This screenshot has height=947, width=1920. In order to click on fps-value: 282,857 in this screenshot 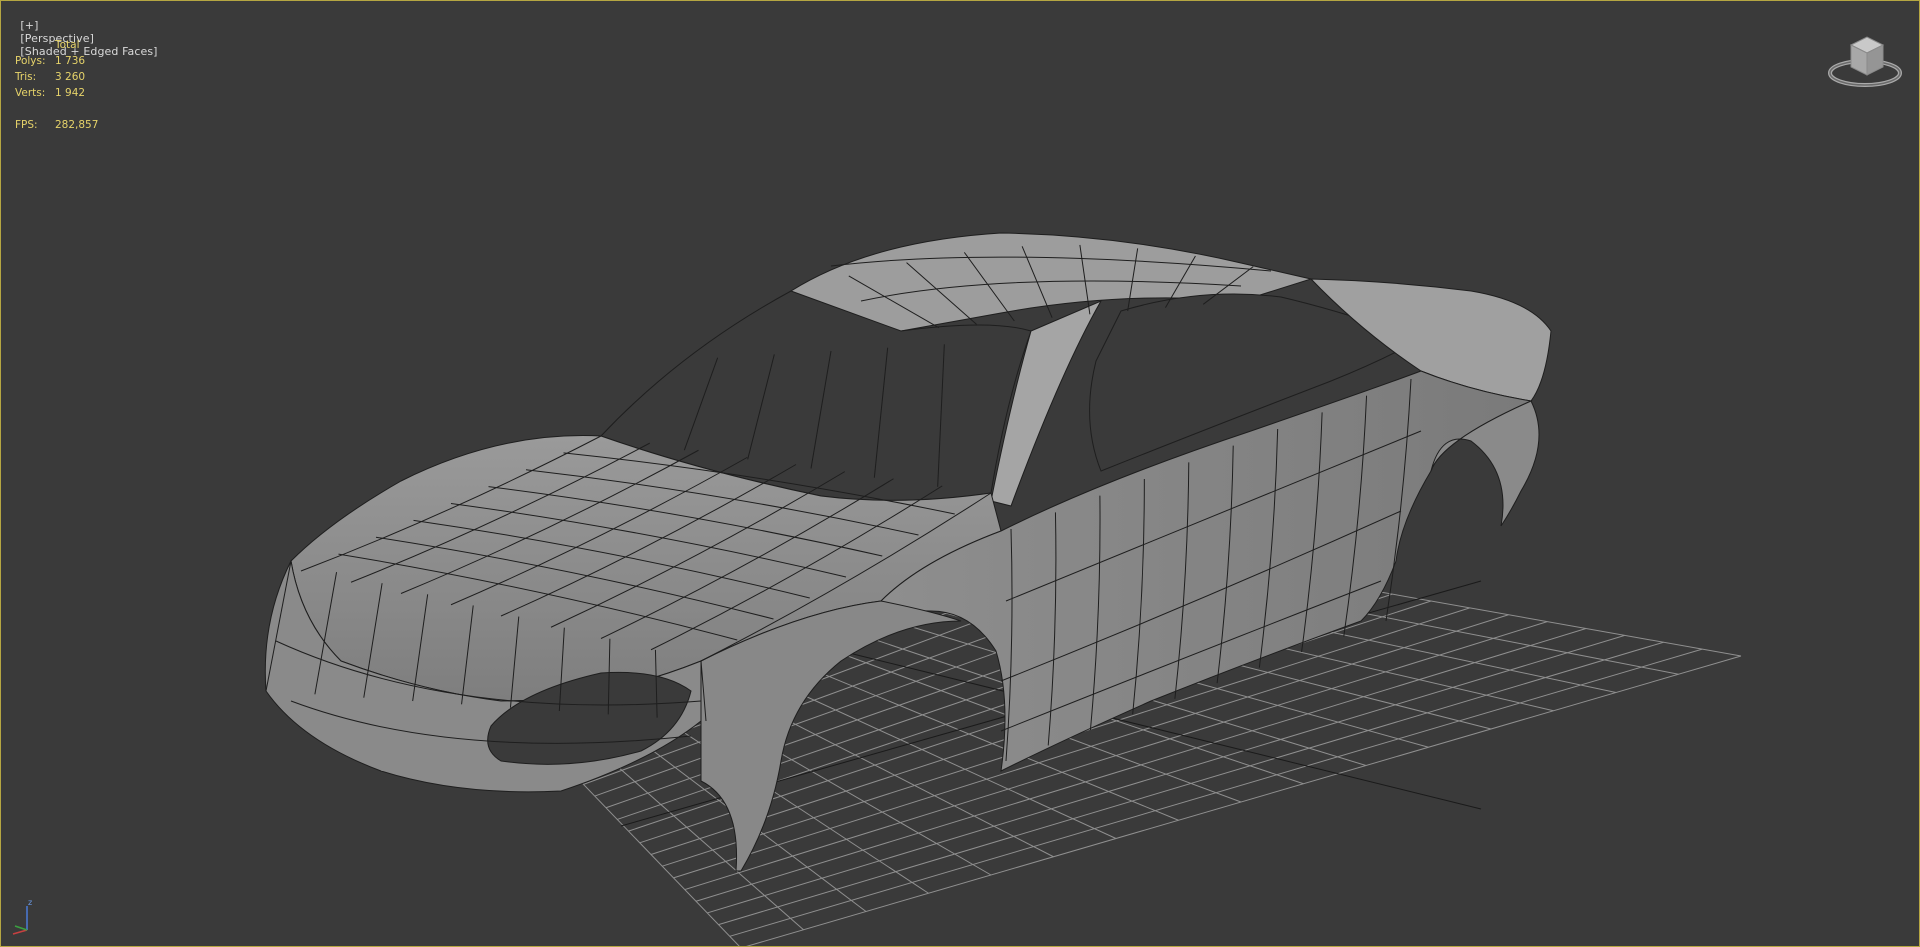, I will do `click(77, 125)`.